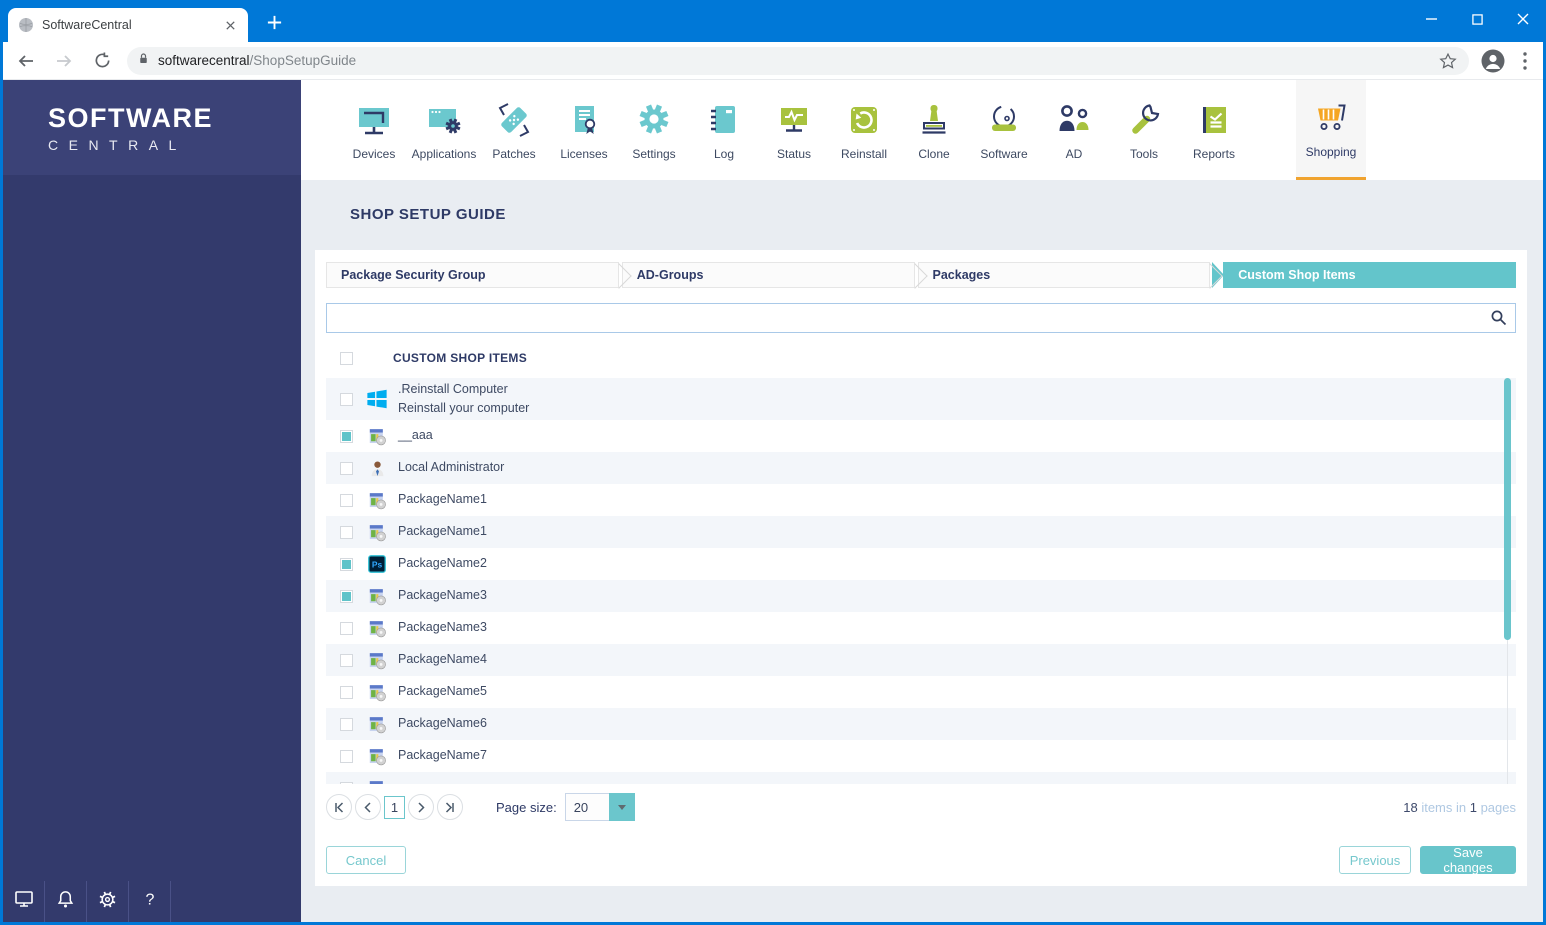 This screenshot has height=925, width=1546. I want to click on page-size-dropdown-icon, so click(621, 807).